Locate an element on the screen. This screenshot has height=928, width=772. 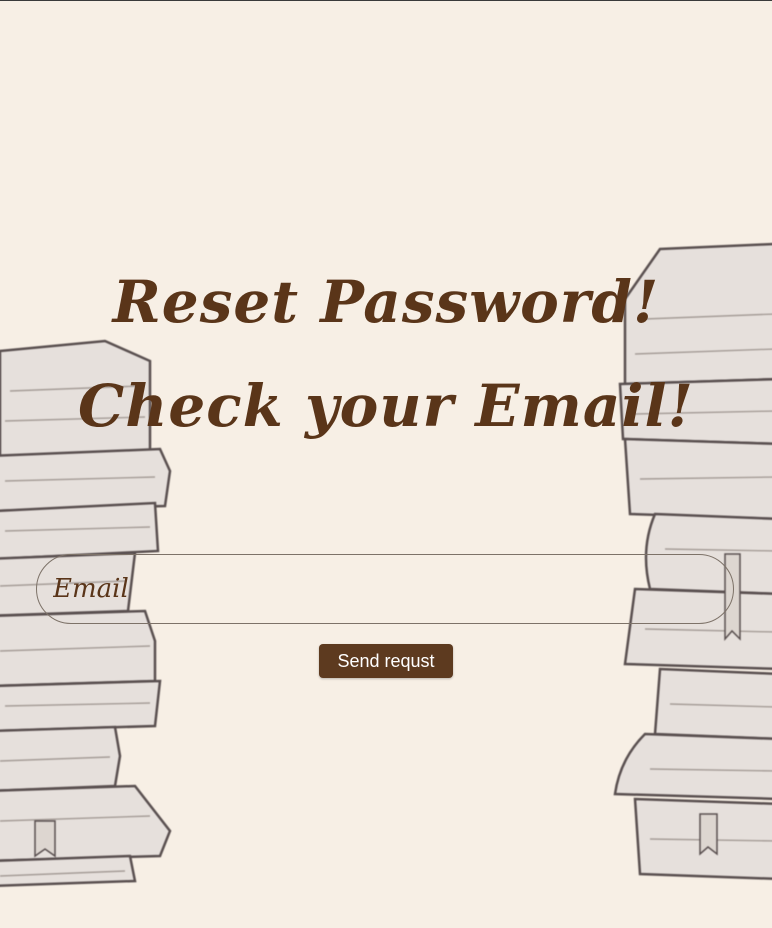
page-subtitle: Check your Email! is located at coordinates (386, 406).